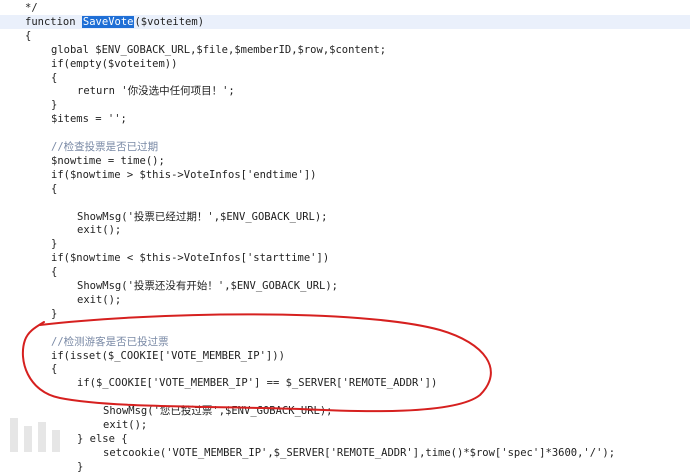 The height and width of the screenshot is (474, 690). Describe the element at coordinates (89, 119) in the screenshot. I see `code-text: $items = '';` at that location.